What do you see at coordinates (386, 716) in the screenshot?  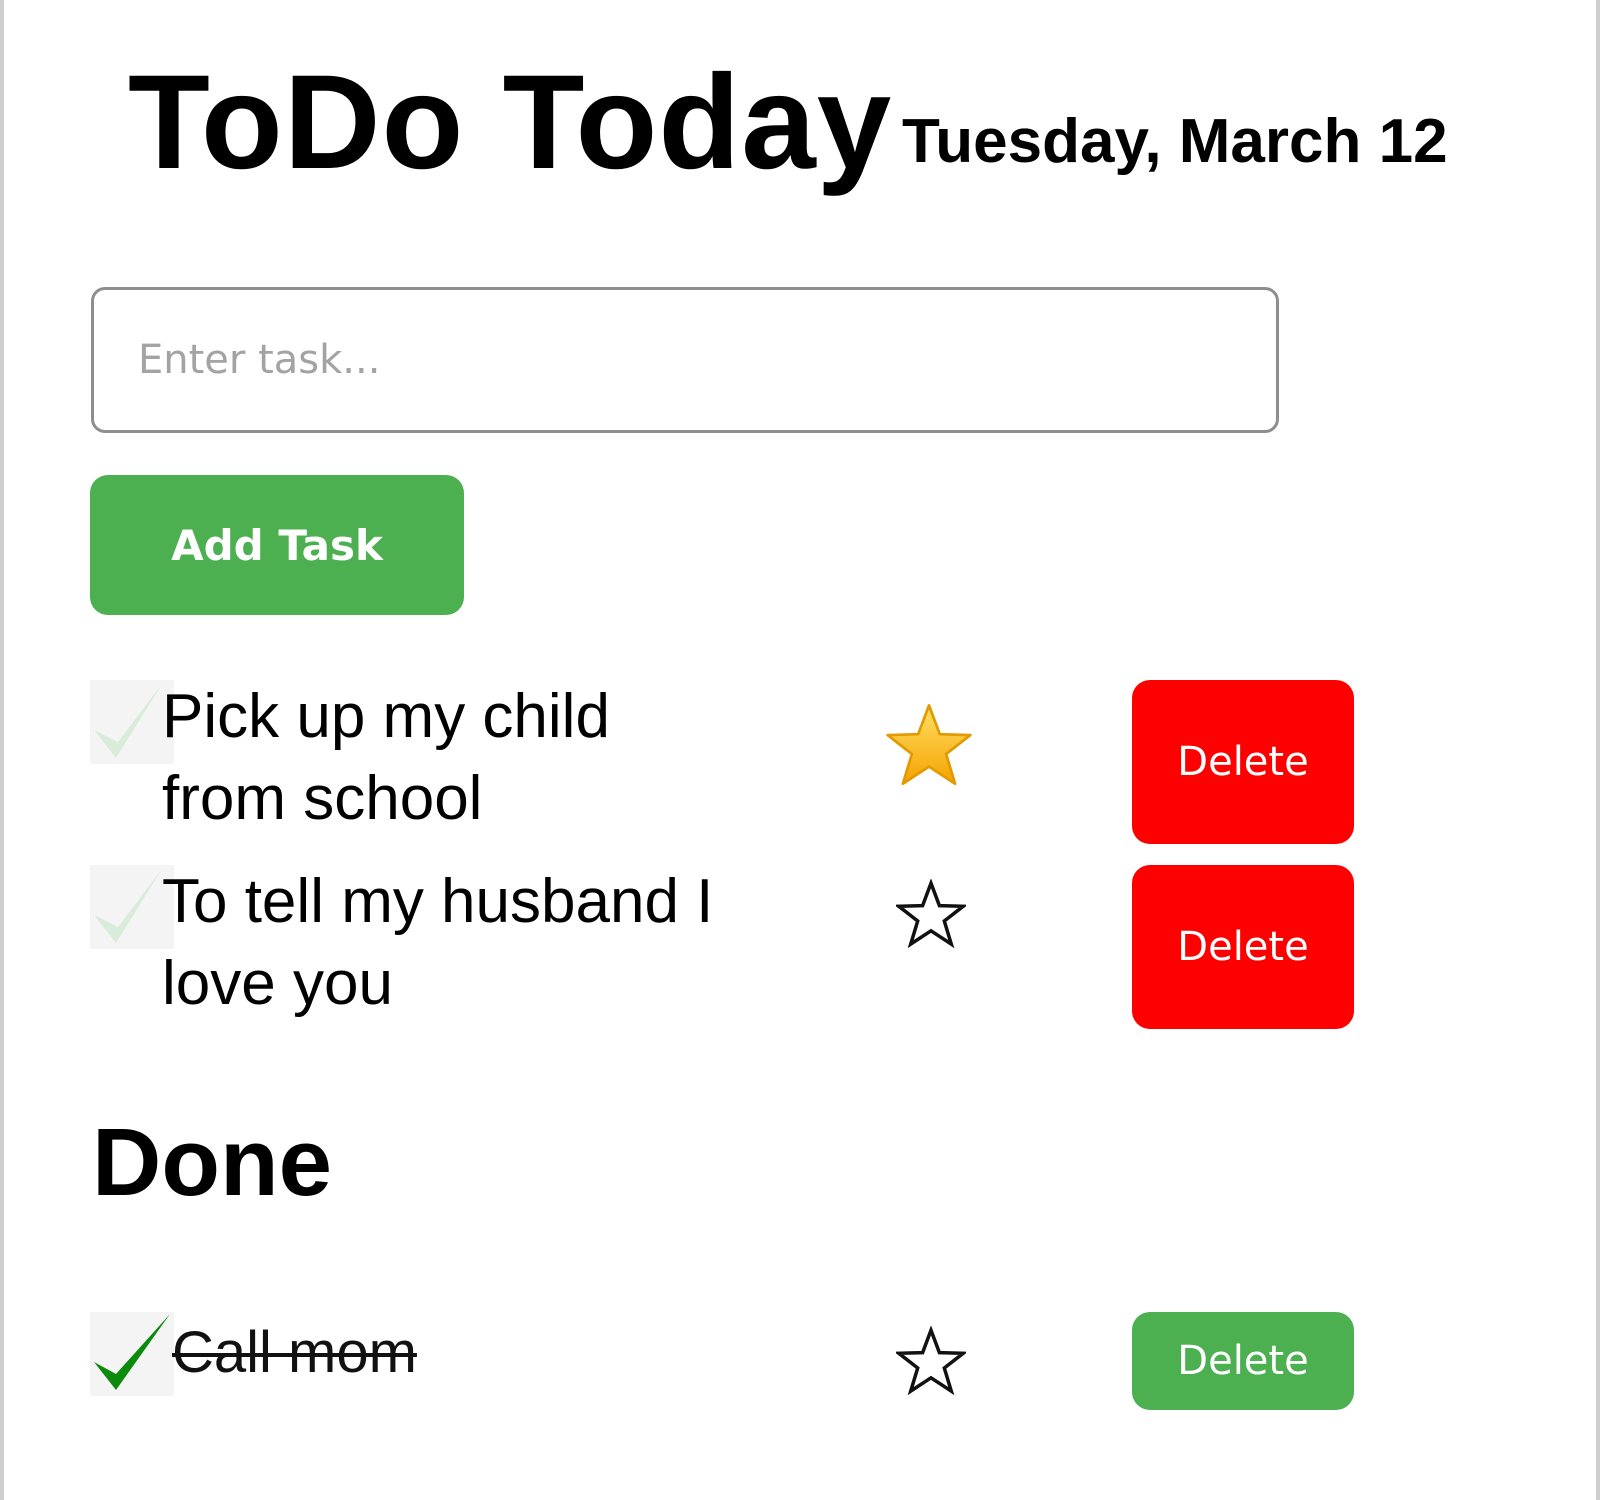 I see `task-text-line: Pick up my child` at bounding box center [386, 716].